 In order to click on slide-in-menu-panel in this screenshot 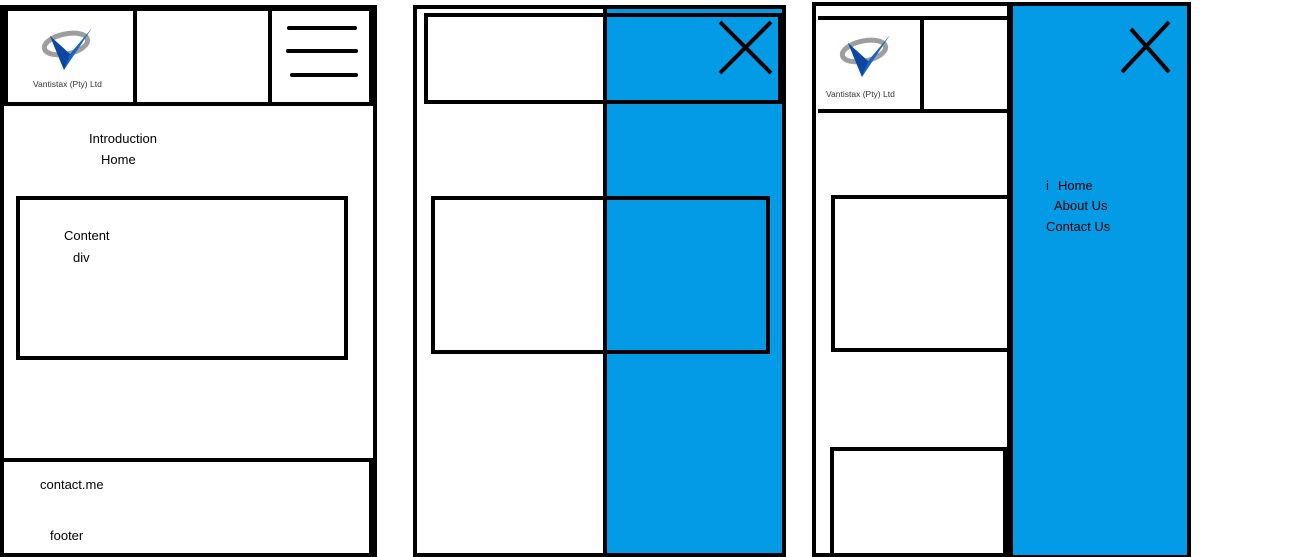, I will do `click(1099, 280)`.